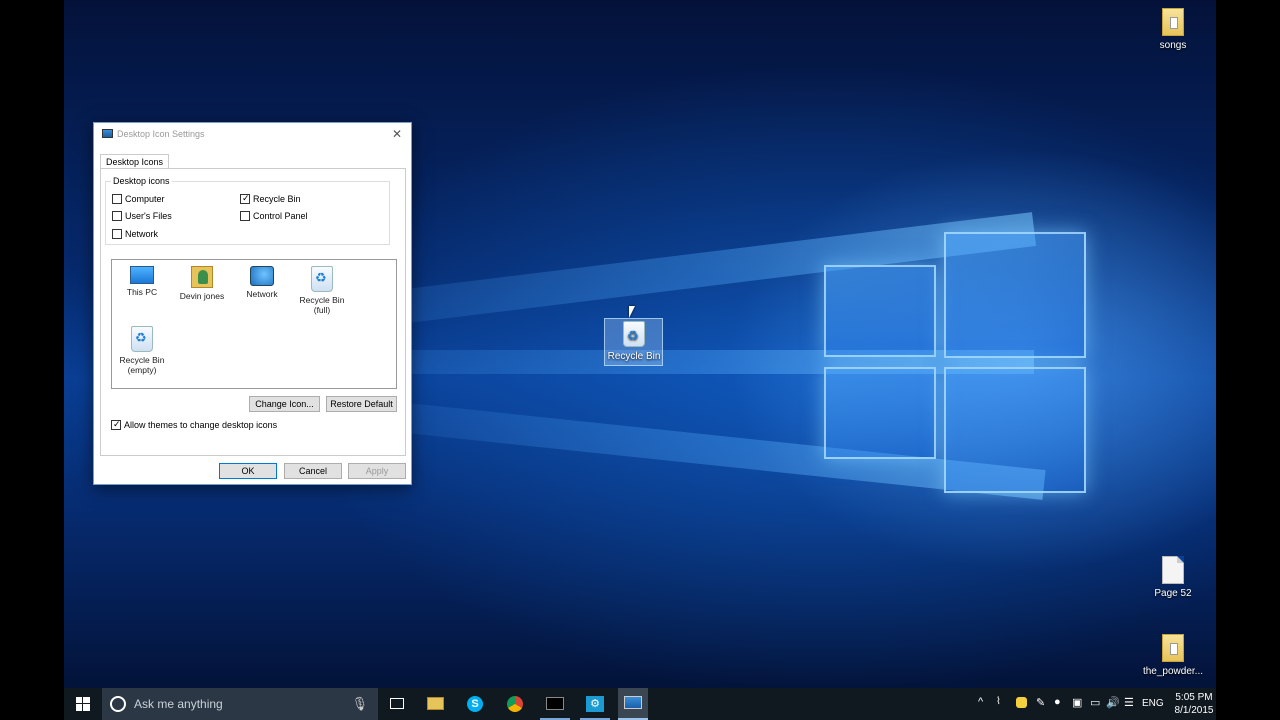 The height and width of the screenshot is (720, 1280). What do you see at coordinates (145, 199) in the screenshot?
I see `checkbox-label: Computer` at bounding box center [145, 199].